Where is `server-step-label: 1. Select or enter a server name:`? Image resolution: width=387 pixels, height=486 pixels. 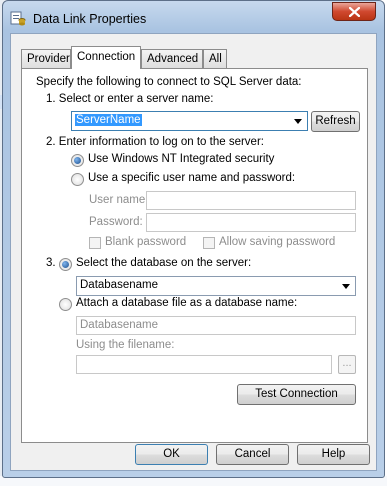
server-step-label: 1. Select or enter a server name: is located at coordinates (130, 99).